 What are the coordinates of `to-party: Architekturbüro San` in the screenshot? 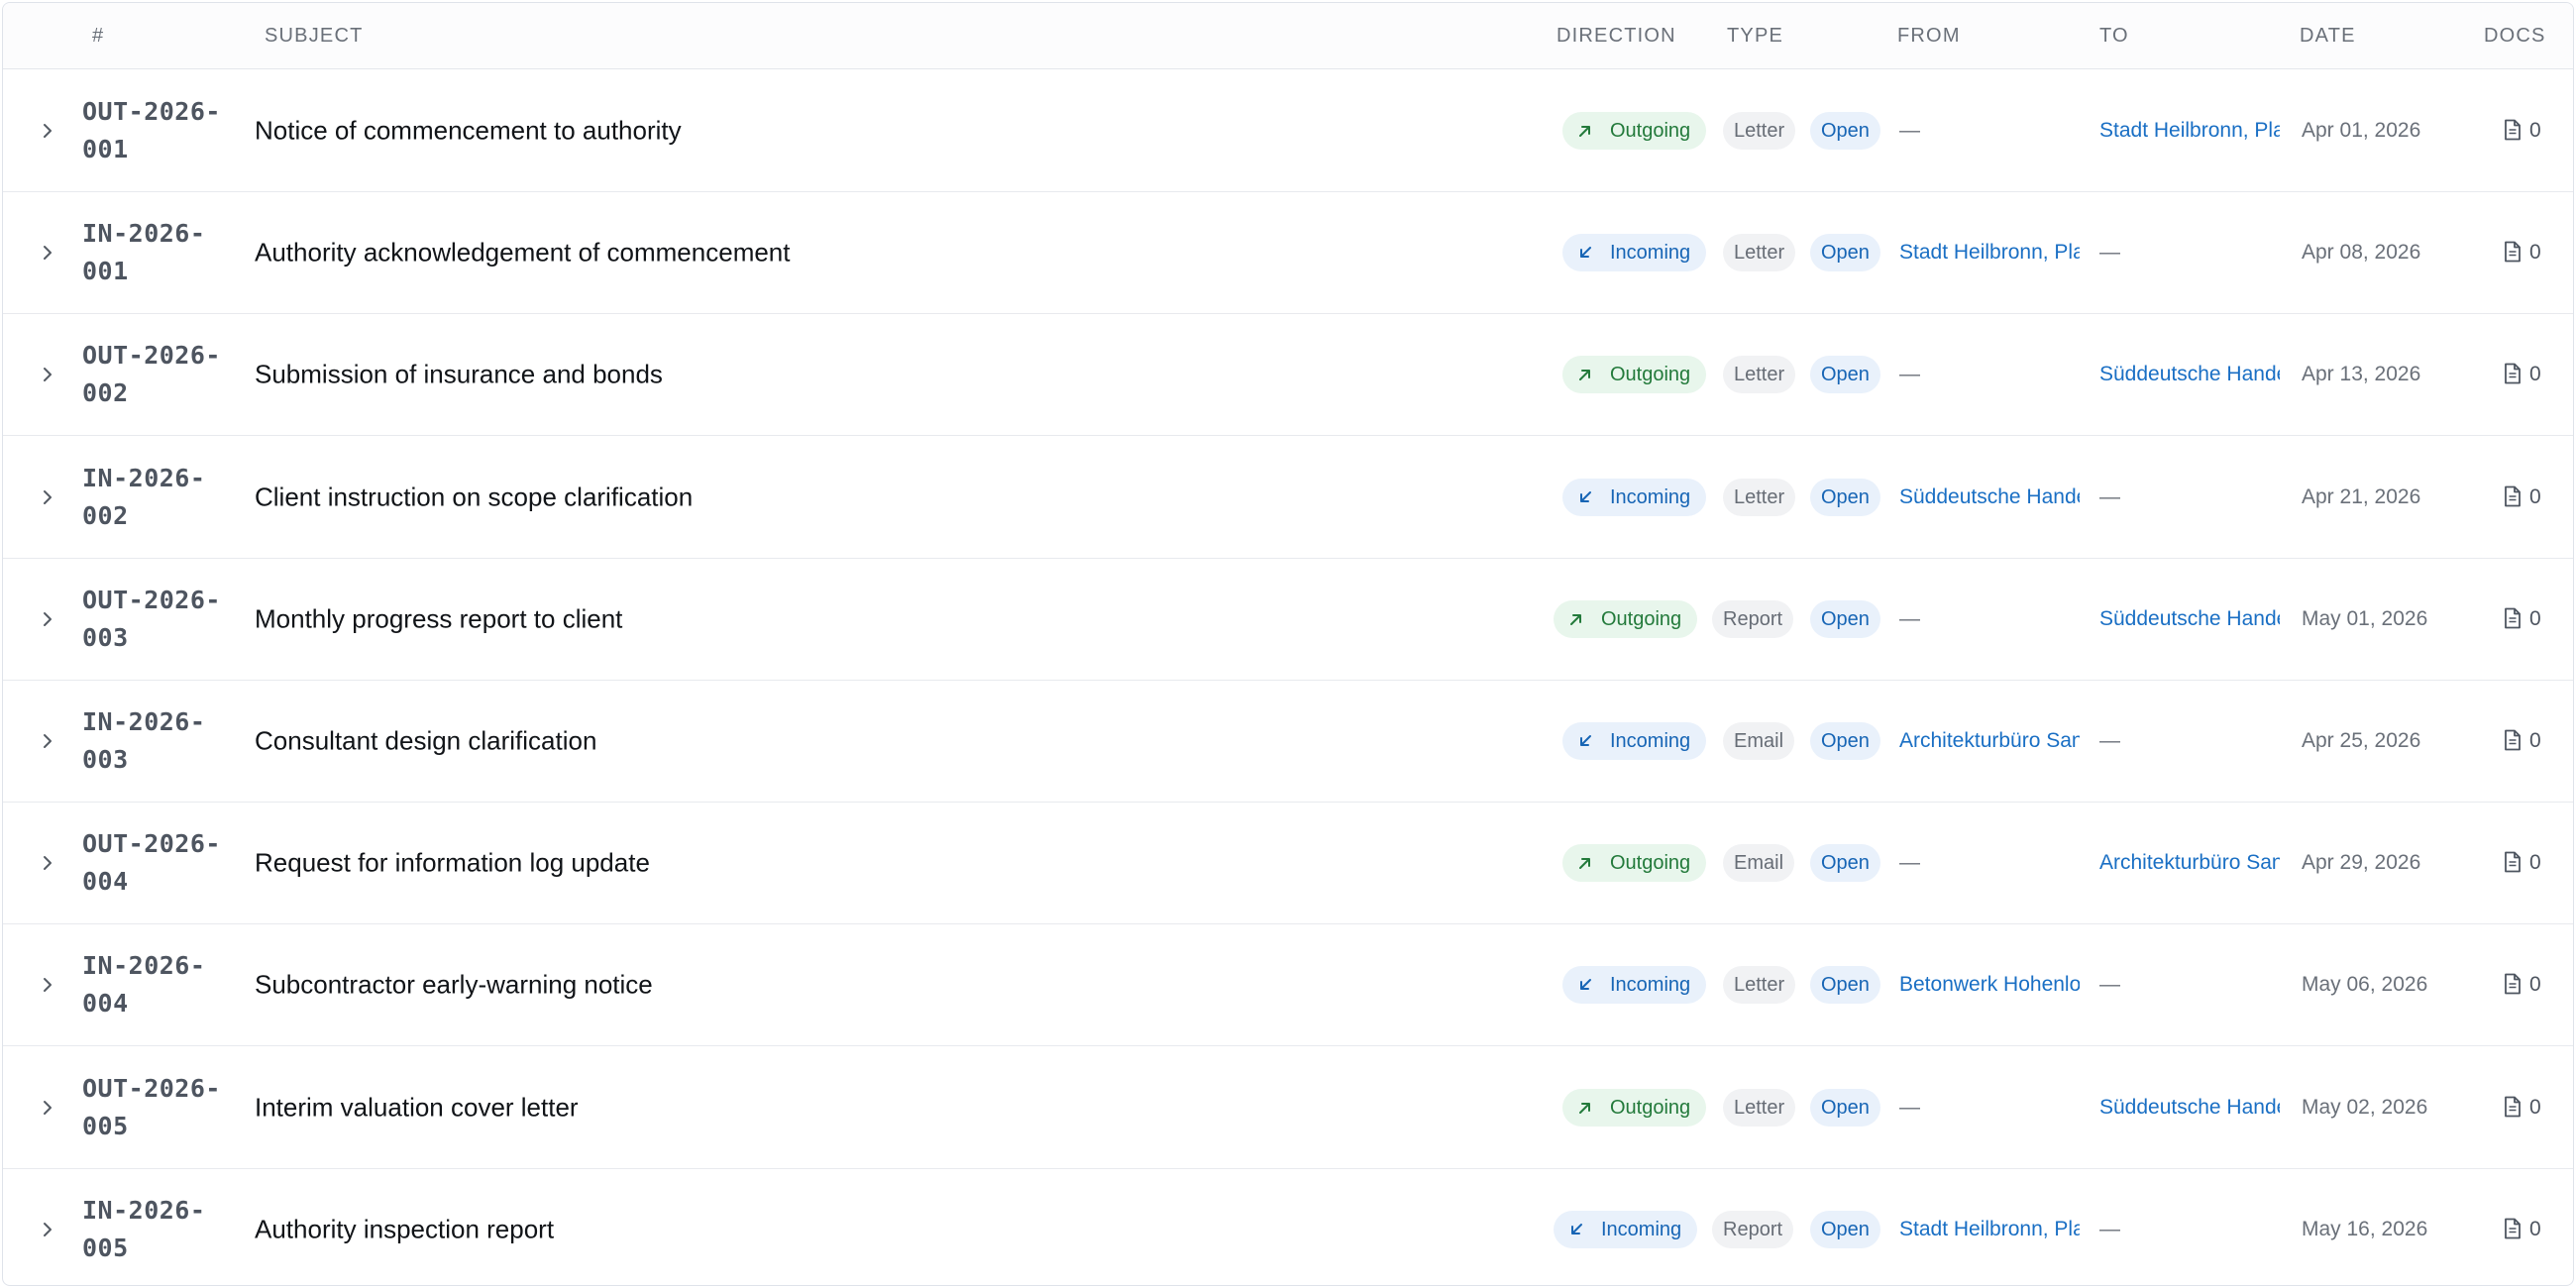 It's located at (2190, 863).